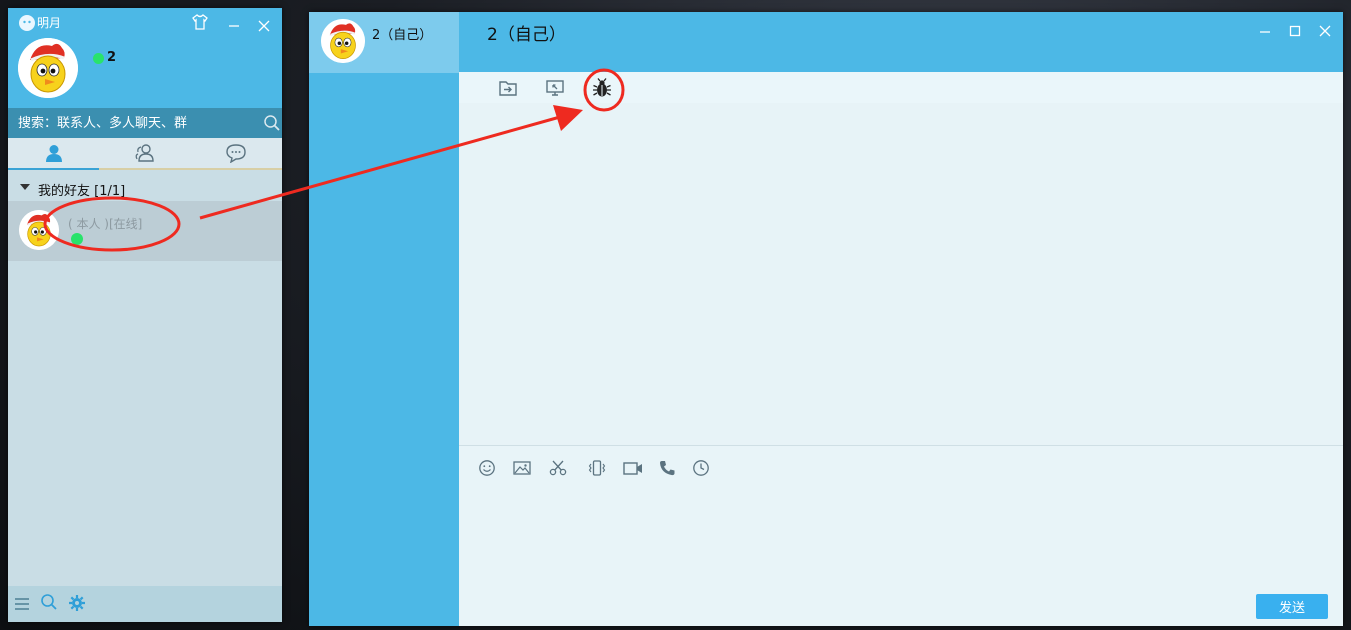 The height and width of the screenshot is (630, 1351). I want to click on send-button: 发送, so click(1292, 606).